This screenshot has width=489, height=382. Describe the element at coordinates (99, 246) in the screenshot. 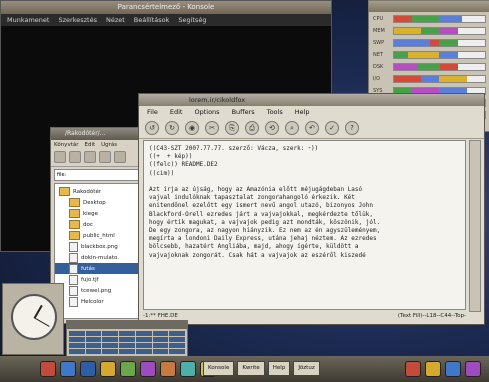

I see `file-tree-item-label: blackbox.png` at that location.